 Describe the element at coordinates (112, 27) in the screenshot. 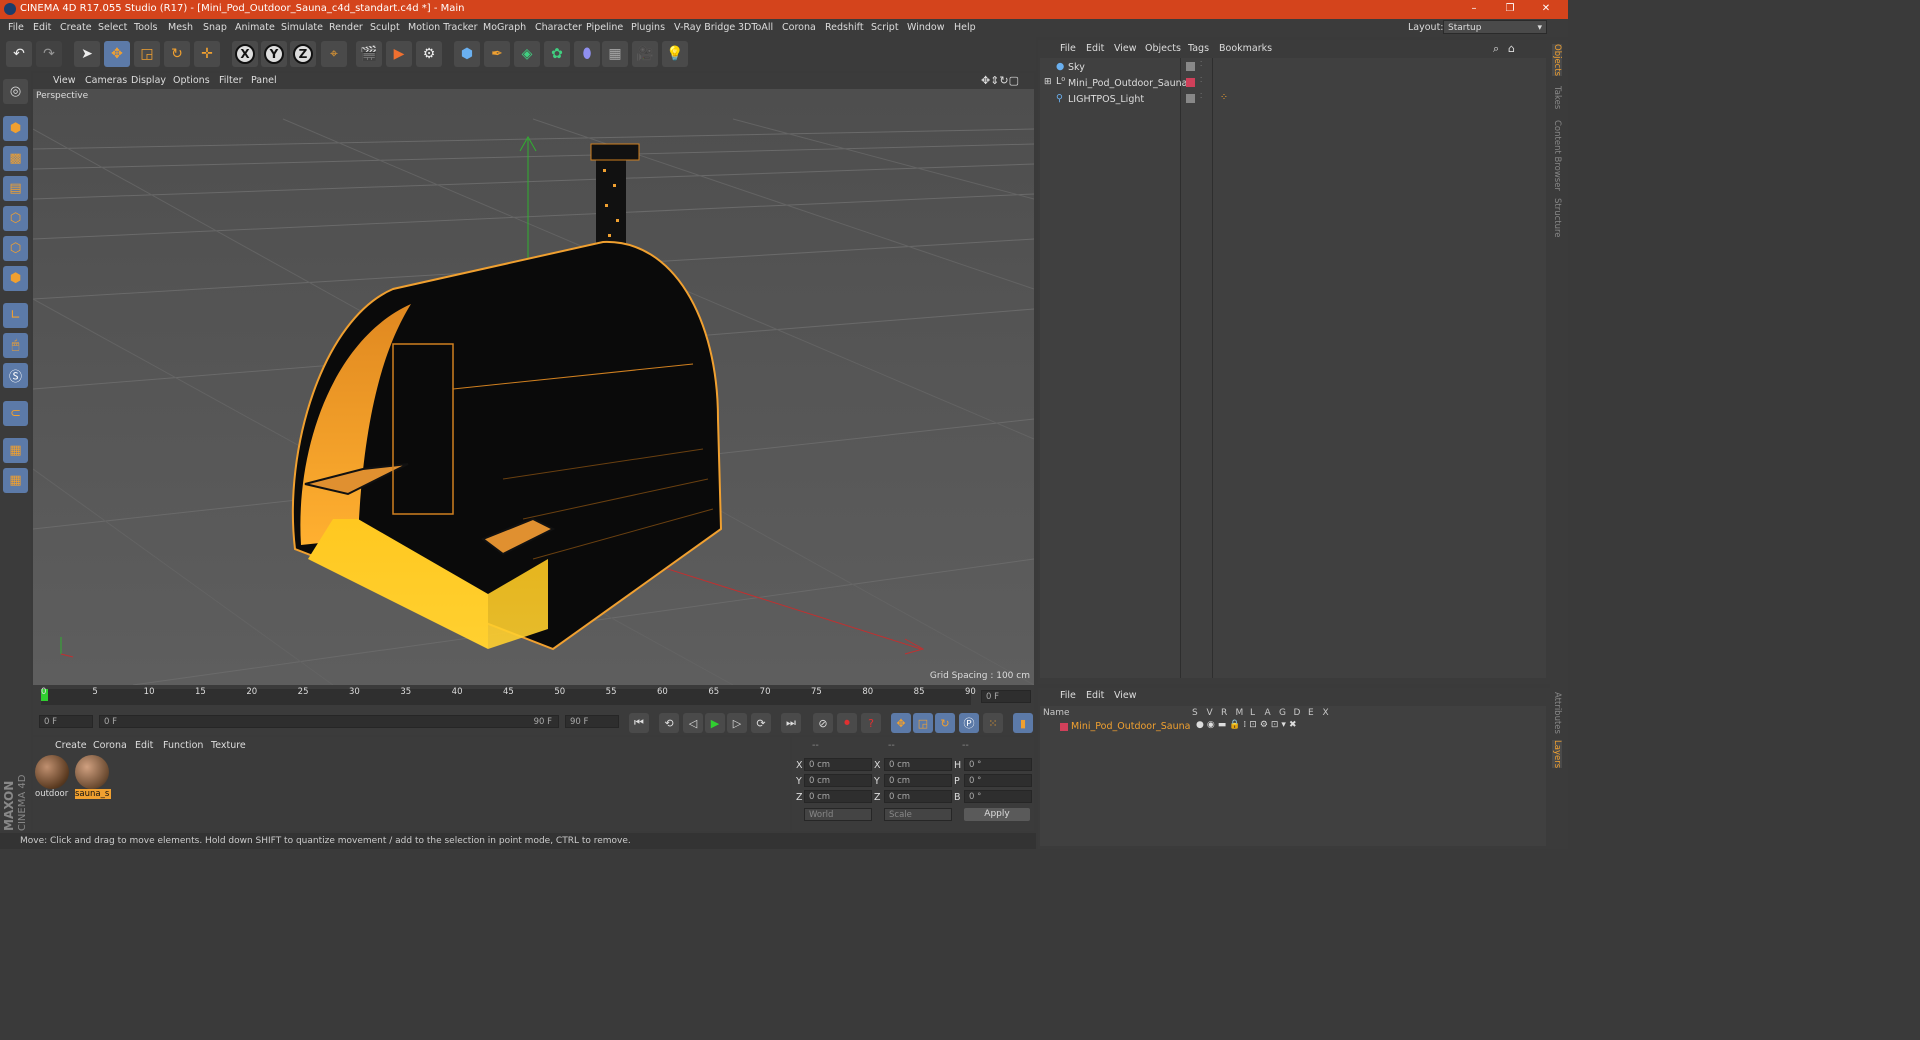

I see `menu-select: Select` at that location.